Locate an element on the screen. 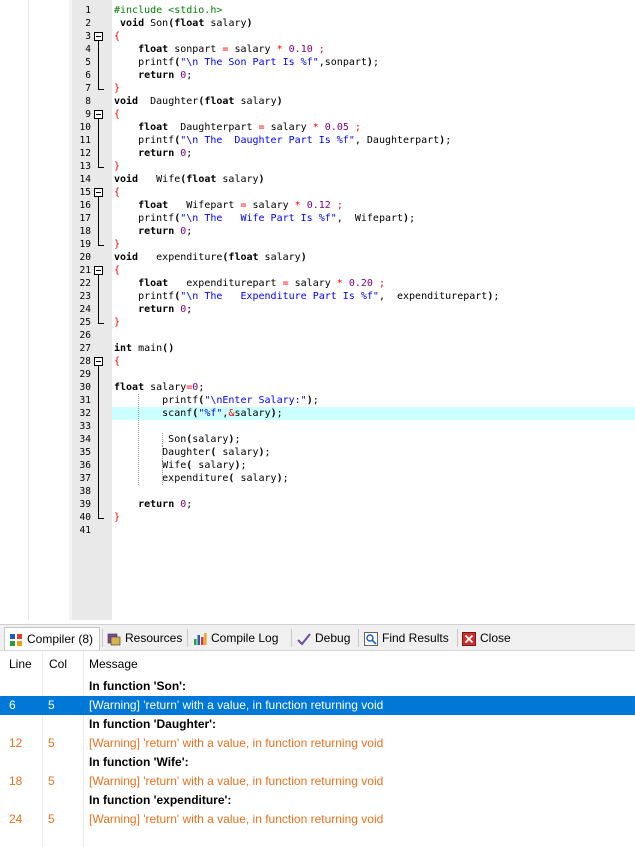 Image resolution: width=635 pixels, height=847 pixels. code-line: printf("\nEnter Salary:"); is located at coordinates (216, 400).